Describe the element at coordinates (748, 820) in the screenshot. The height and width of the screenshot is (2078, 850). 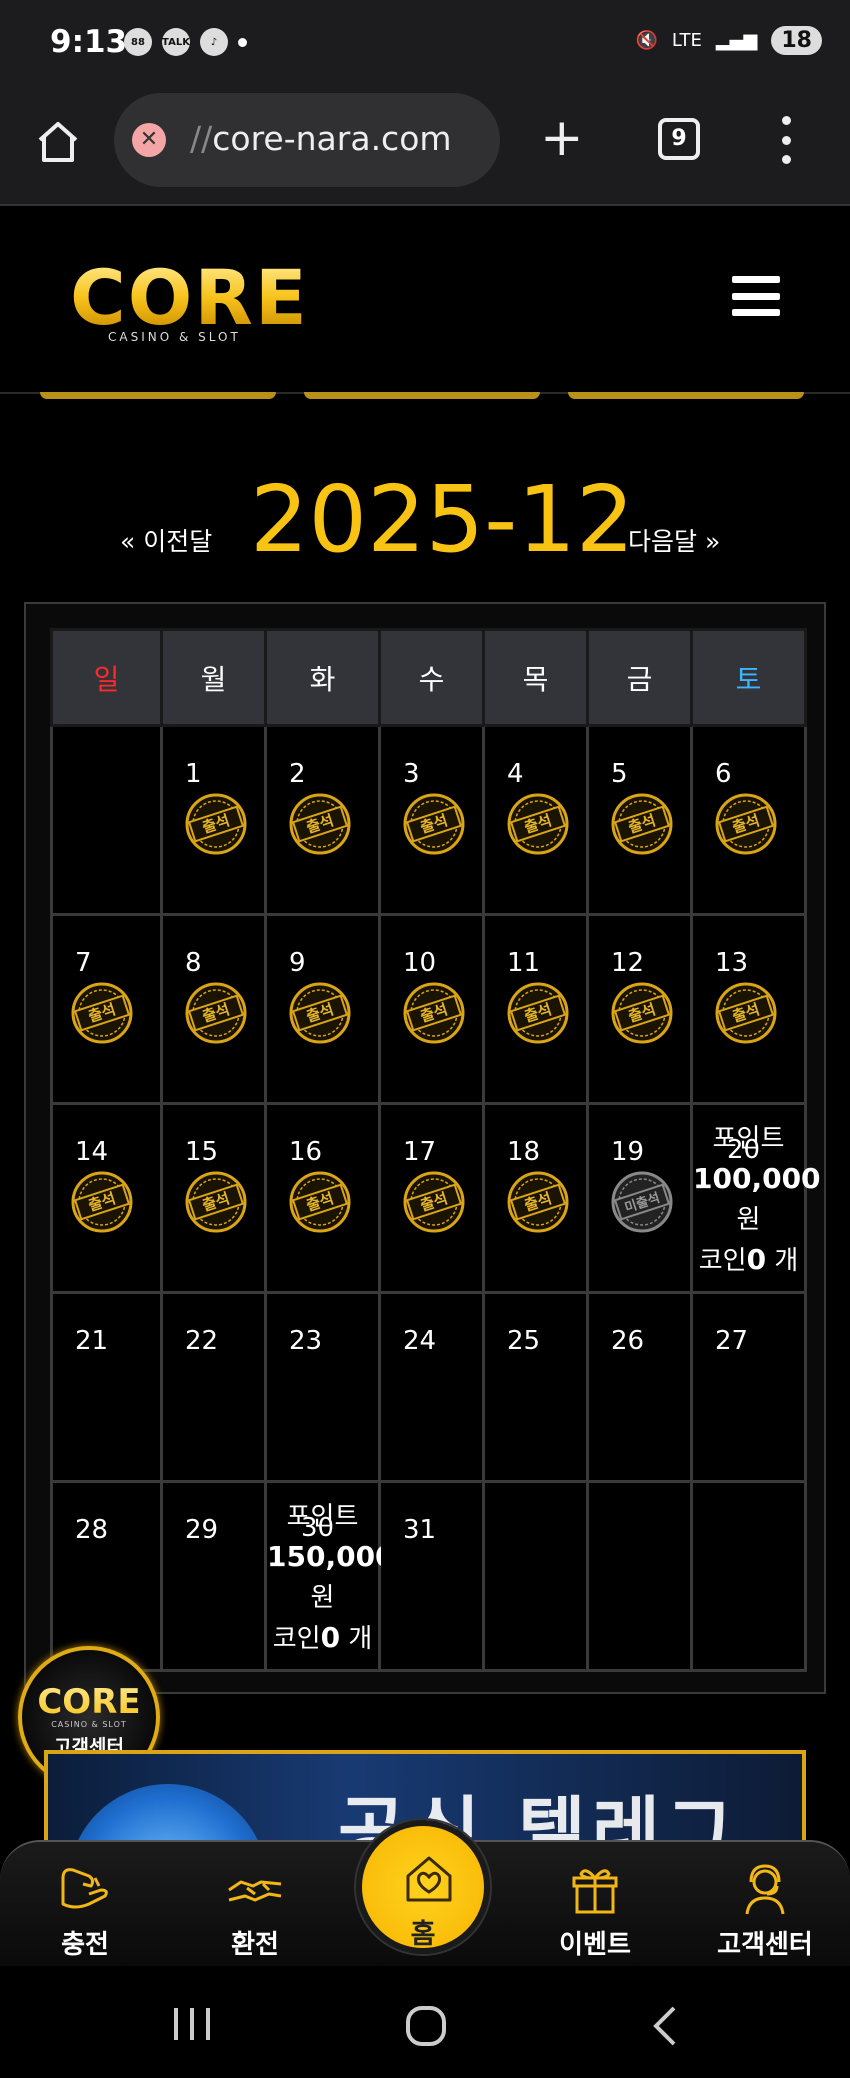
I see `calendar-day-cell: 6 출석` at that location.